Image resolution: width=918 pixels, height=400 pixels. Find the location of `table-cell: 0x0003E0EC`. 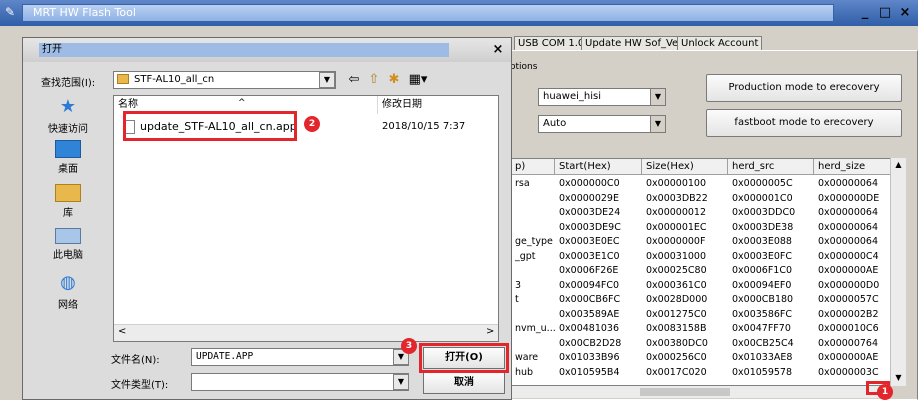

table-cell: 0x0003E0EC is located at coordinates (589, 241).